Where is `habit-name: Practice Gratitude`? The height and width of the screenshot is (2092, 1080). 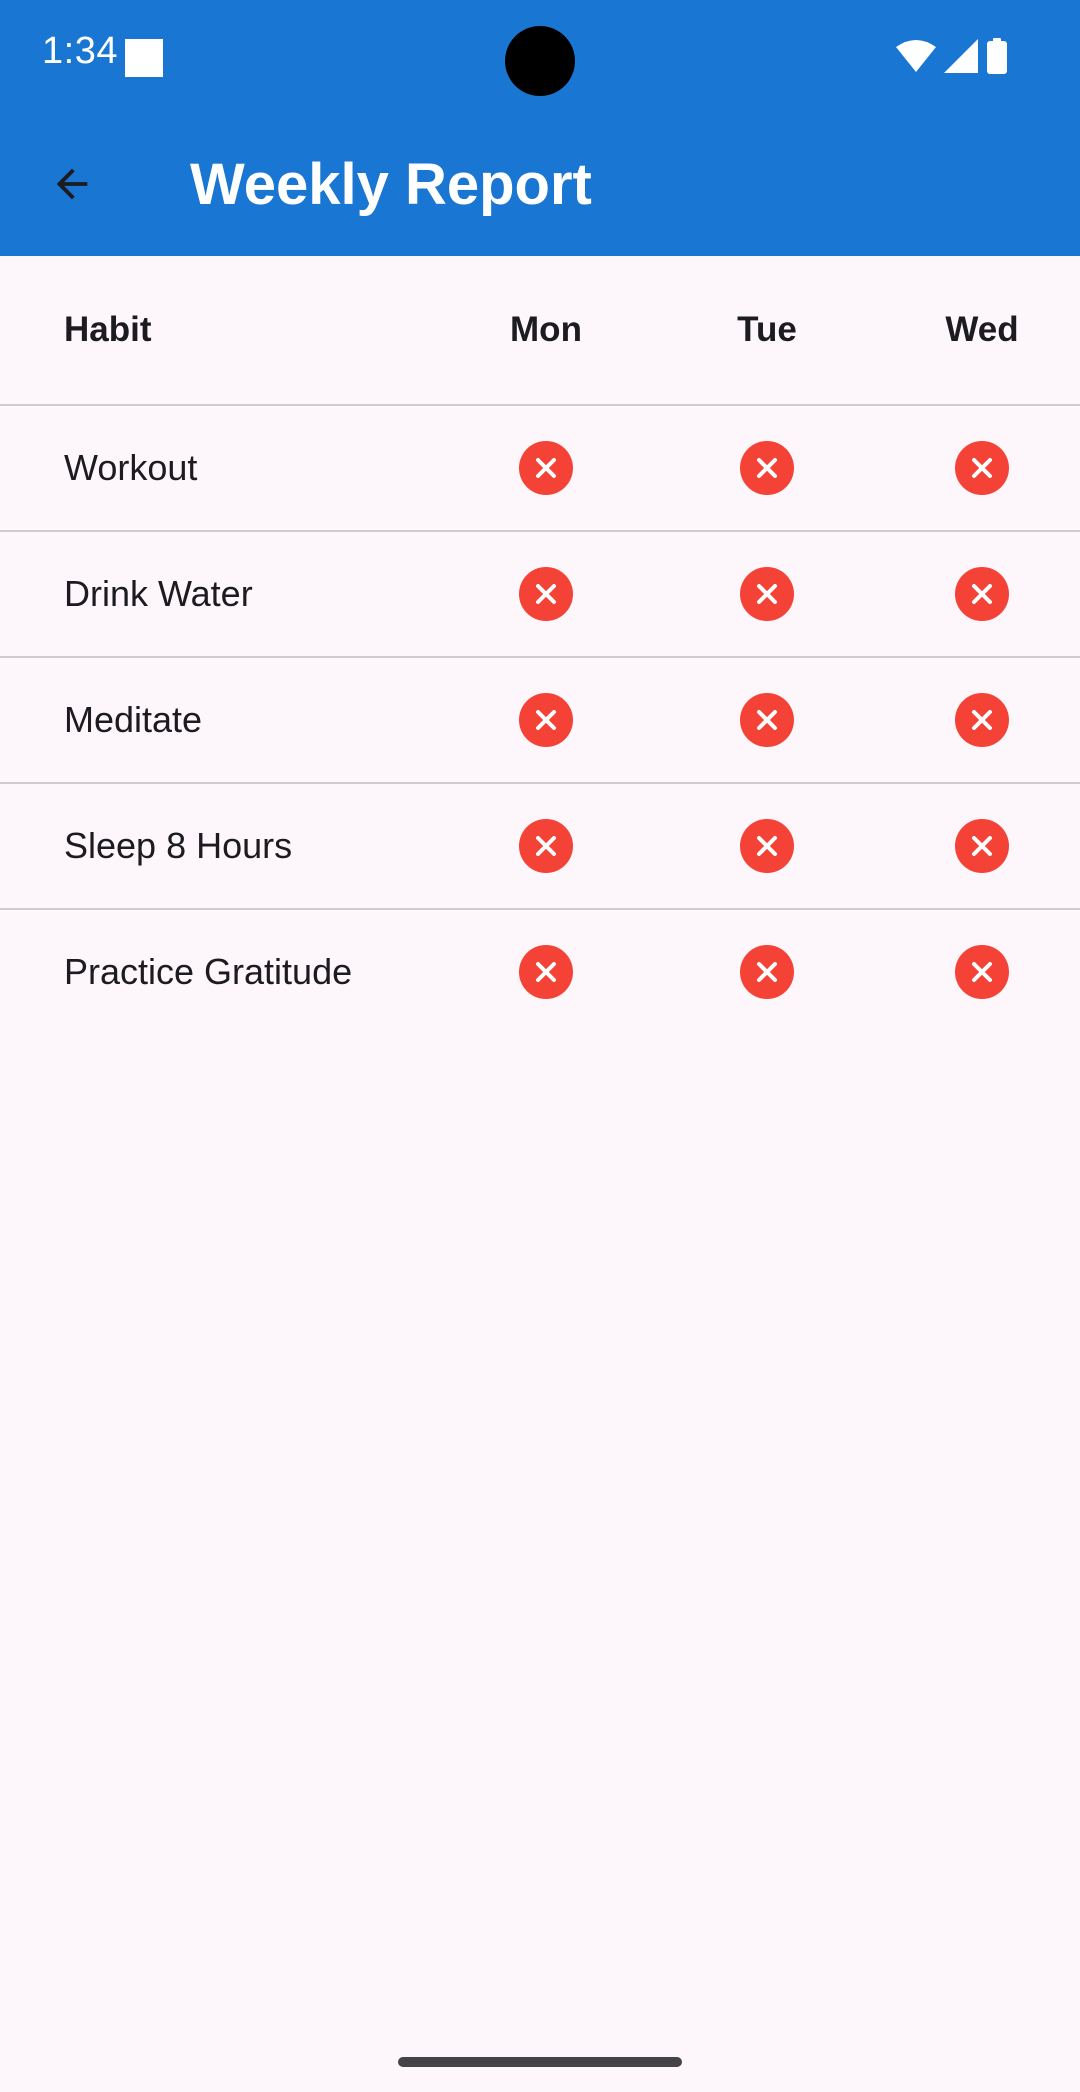
habit-name: Practice Gratitude is located at coordinates (208, 971).